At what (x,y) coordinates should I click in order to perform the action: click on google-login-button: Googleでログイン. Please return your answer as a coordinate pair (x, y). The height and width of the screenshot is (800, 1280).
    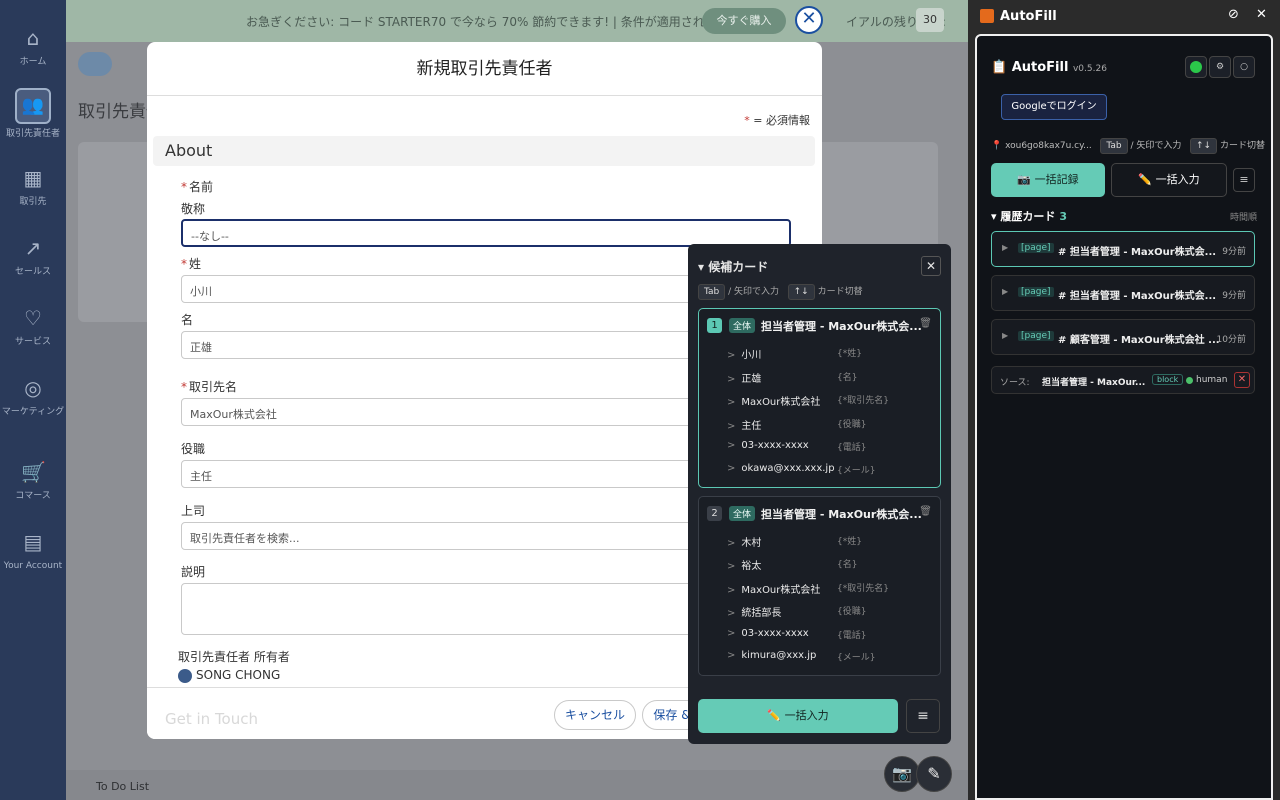
    Looking at the image, I should click on (1054, 107).